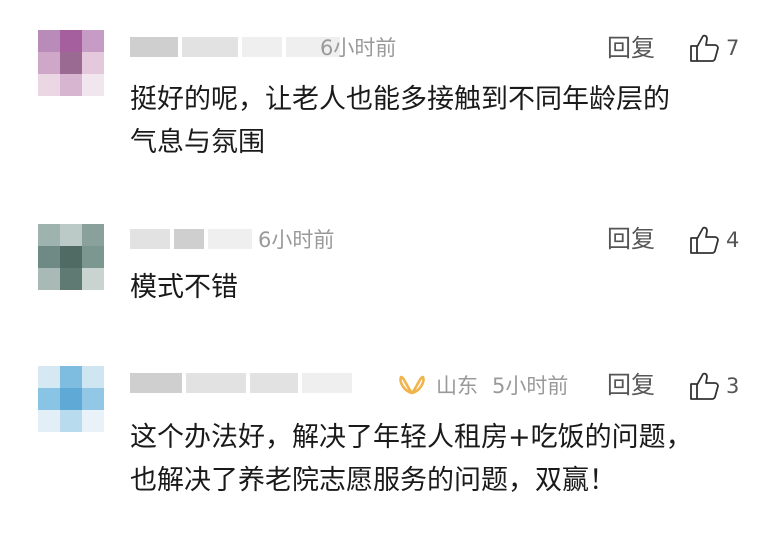 This screenshot has height=538, width=780. What do you see at coordinates (733, 48) in the screenshot?
I see `like-count: 7` at bounding box center [733, 48].